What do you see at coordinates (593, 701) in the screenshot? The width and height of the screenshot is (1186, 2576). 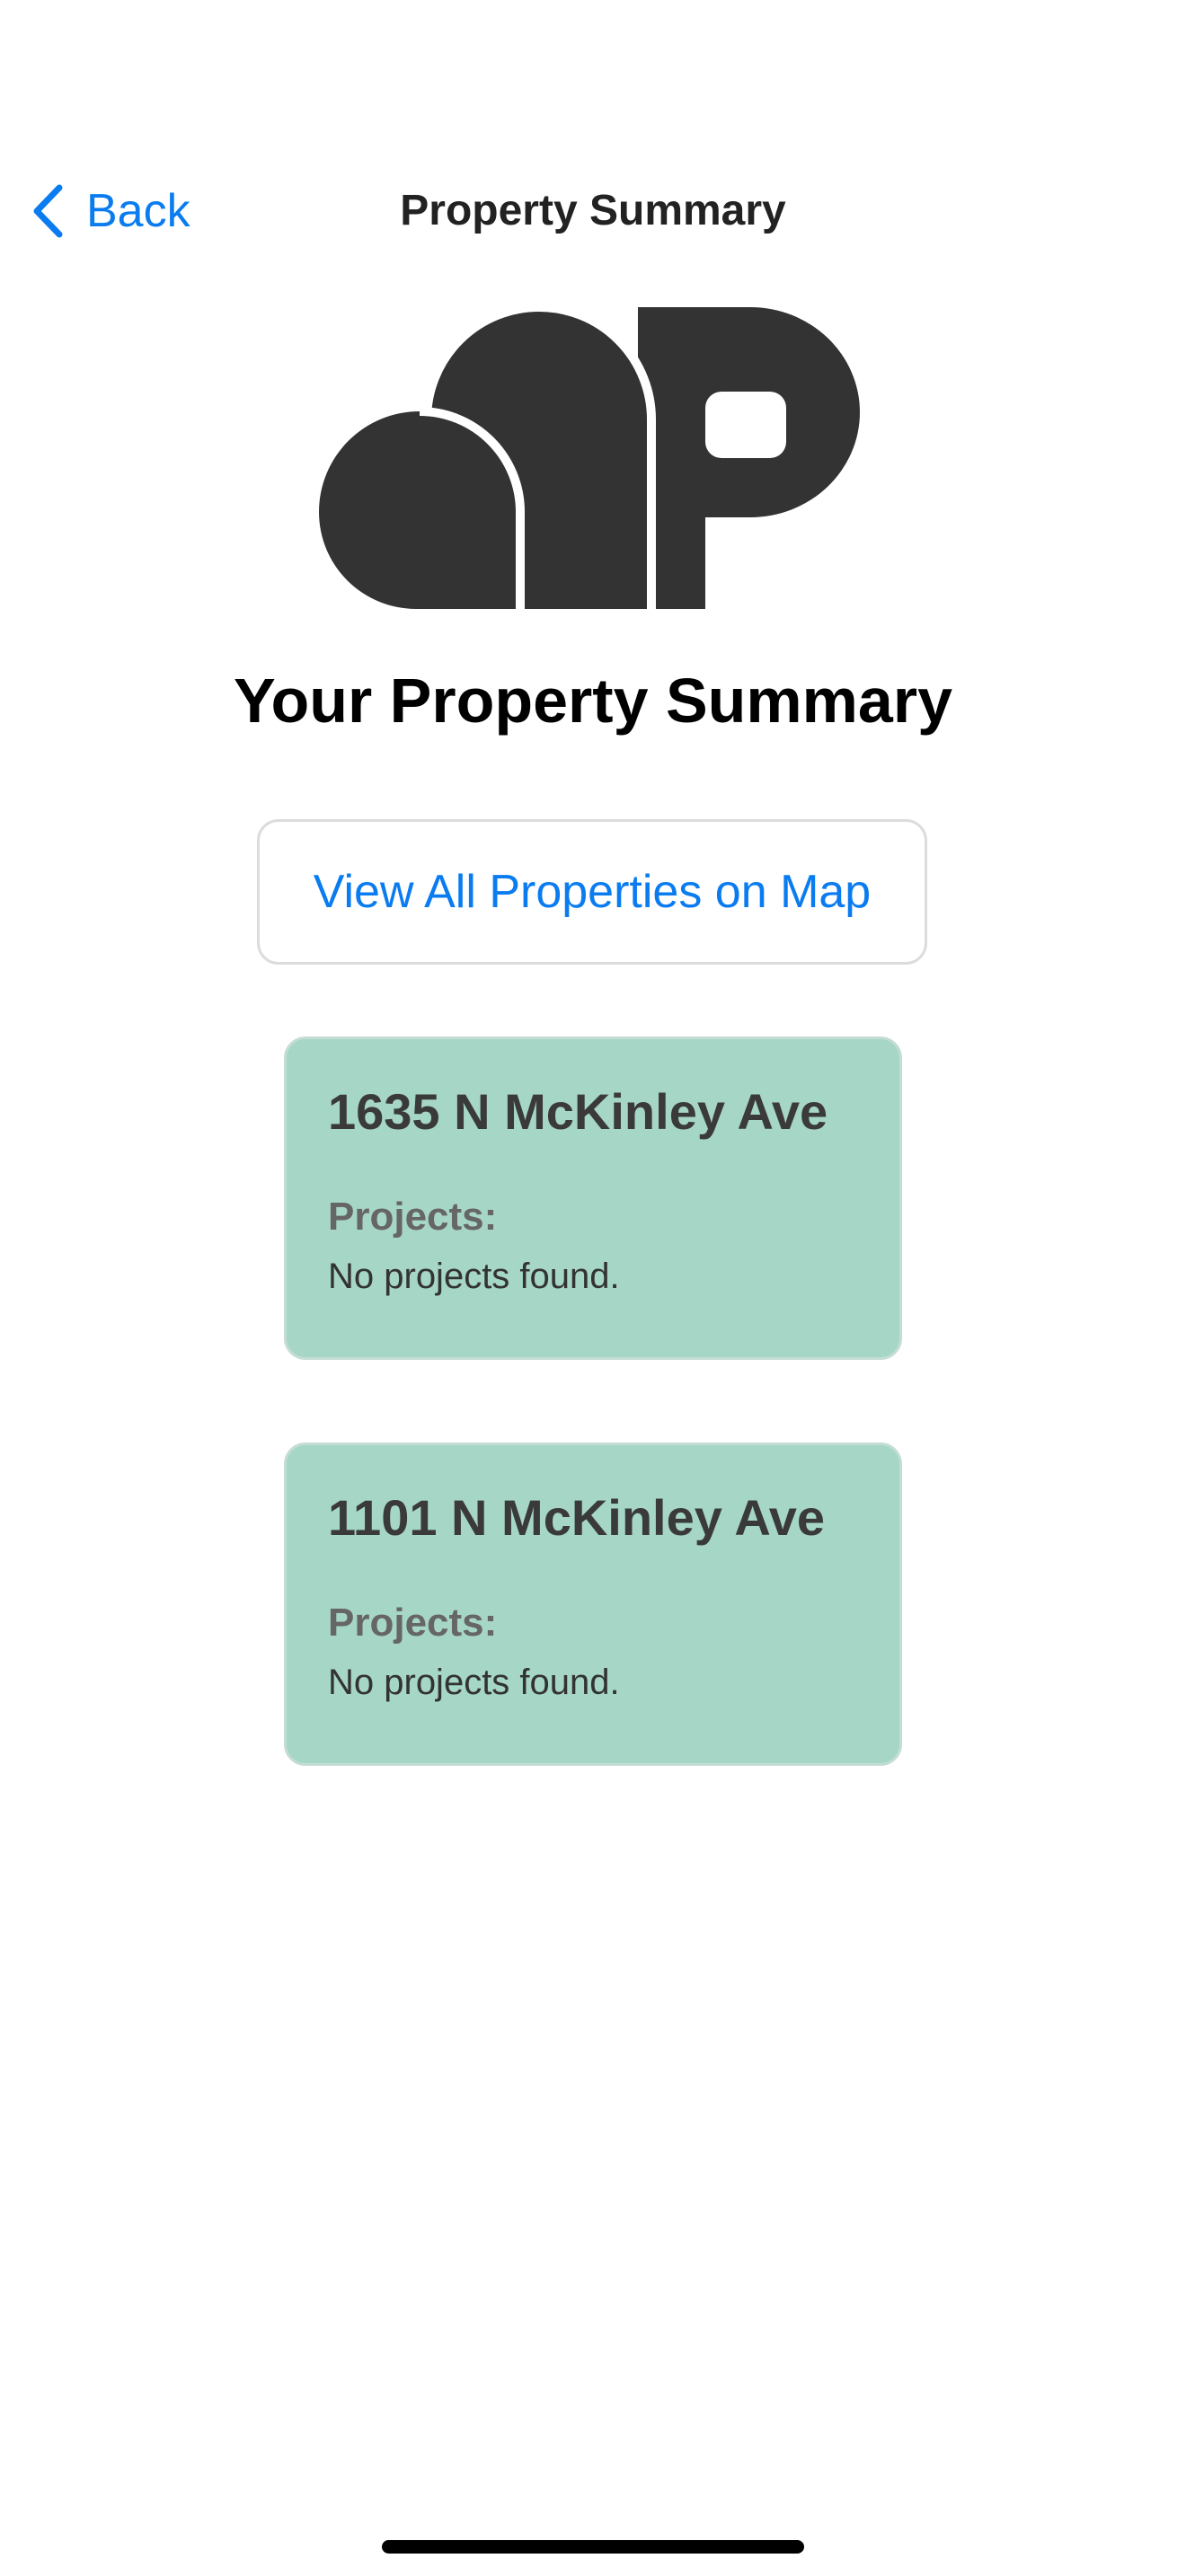 I see `page-title: Your Property Summary` at bounding box center [593, 701].